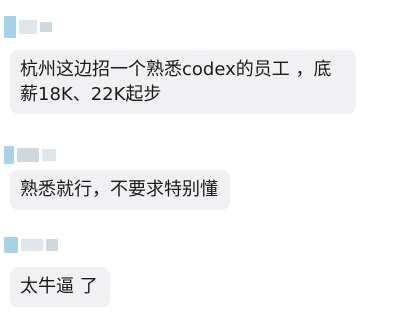 The image size is (396, 326). I want to click on message-text: 杭州这边招一个熟悉codex的员工 ，底薪18K、22K起步, so click(176, 82).